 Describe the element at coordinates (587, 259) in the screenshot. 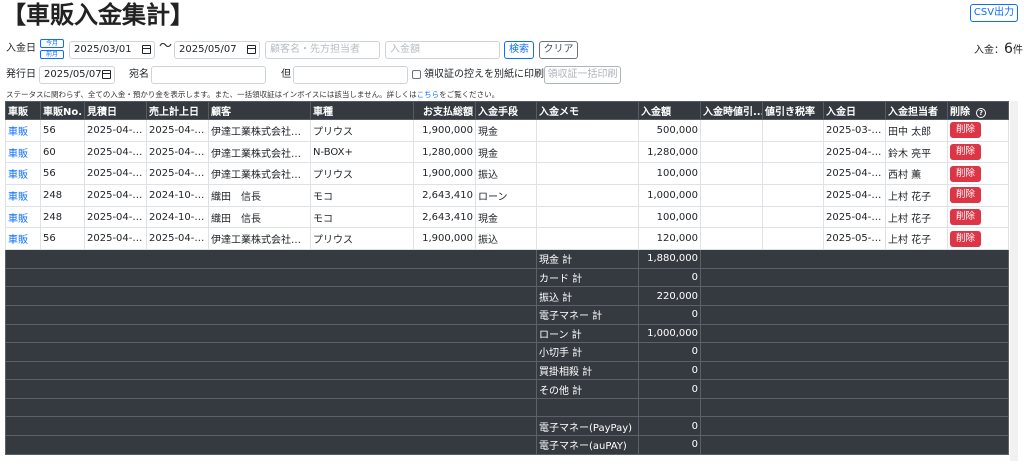

I see `summary-label: 現金 計` at that location.